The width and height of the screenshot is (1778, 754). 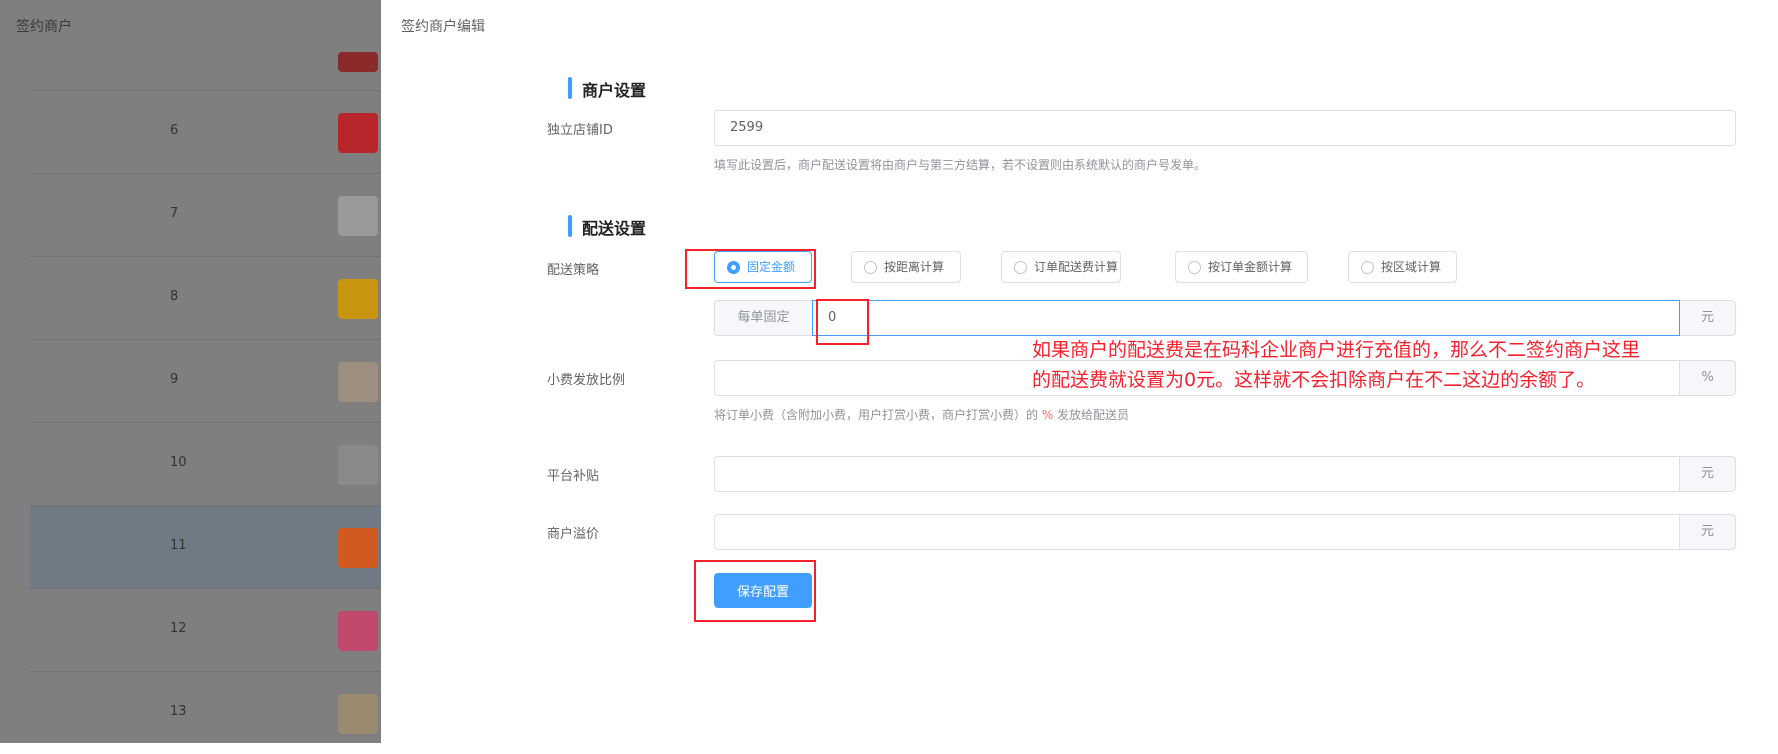 I want to click on radio-by-distance: 按距离计算, so click(x=906, y=267).